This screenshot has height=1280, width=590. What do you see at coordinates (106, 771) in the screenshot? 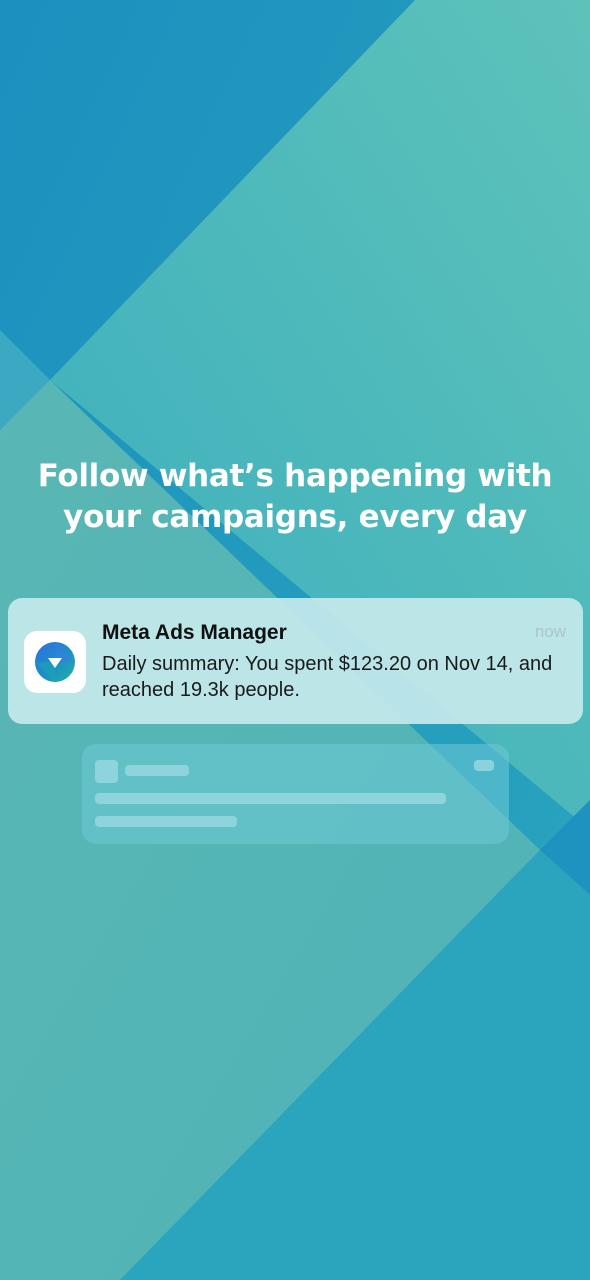
I see `placeholder-icon` at bounding box center [106, 771].